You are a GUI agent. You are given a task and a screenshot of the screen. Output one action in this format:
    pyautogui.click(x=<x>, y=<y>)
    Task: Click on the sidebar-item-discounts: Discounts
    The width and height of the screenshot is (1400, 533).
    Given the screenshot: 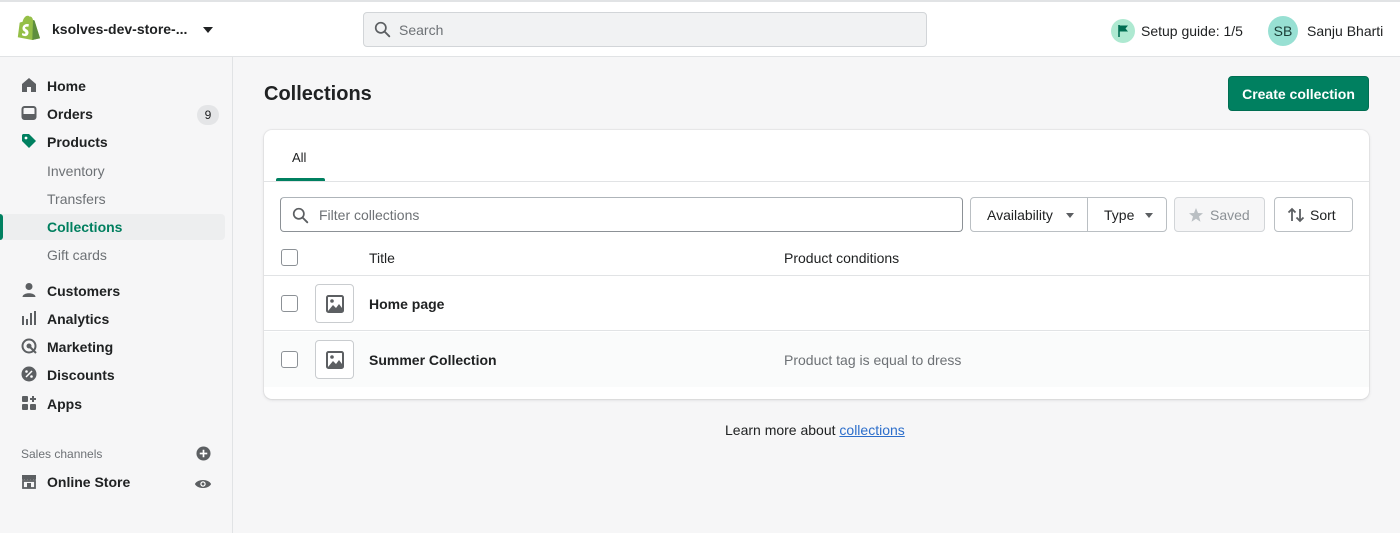 What is the action you would take?
    pyautogui.click(x=116, y=375)
    